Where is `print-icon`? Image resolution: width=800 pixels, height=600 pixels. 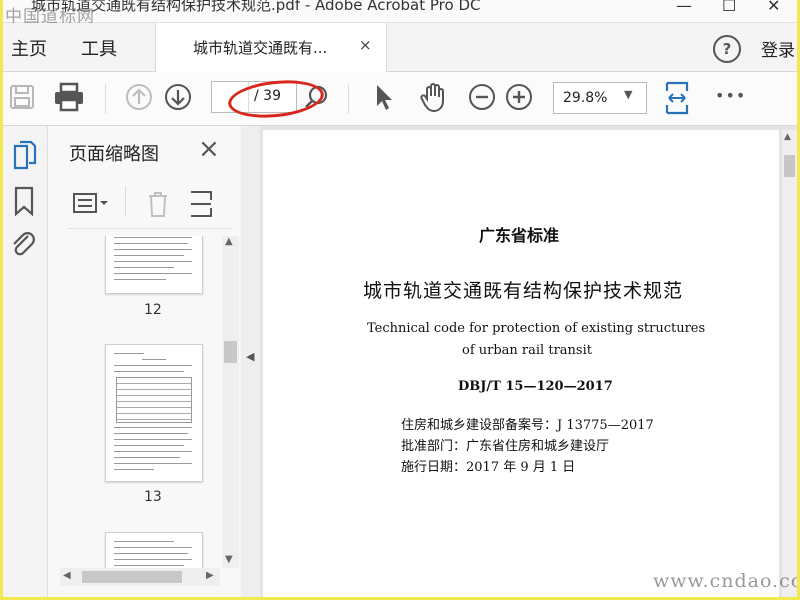 print-icon is located at coordinates (69, 97).